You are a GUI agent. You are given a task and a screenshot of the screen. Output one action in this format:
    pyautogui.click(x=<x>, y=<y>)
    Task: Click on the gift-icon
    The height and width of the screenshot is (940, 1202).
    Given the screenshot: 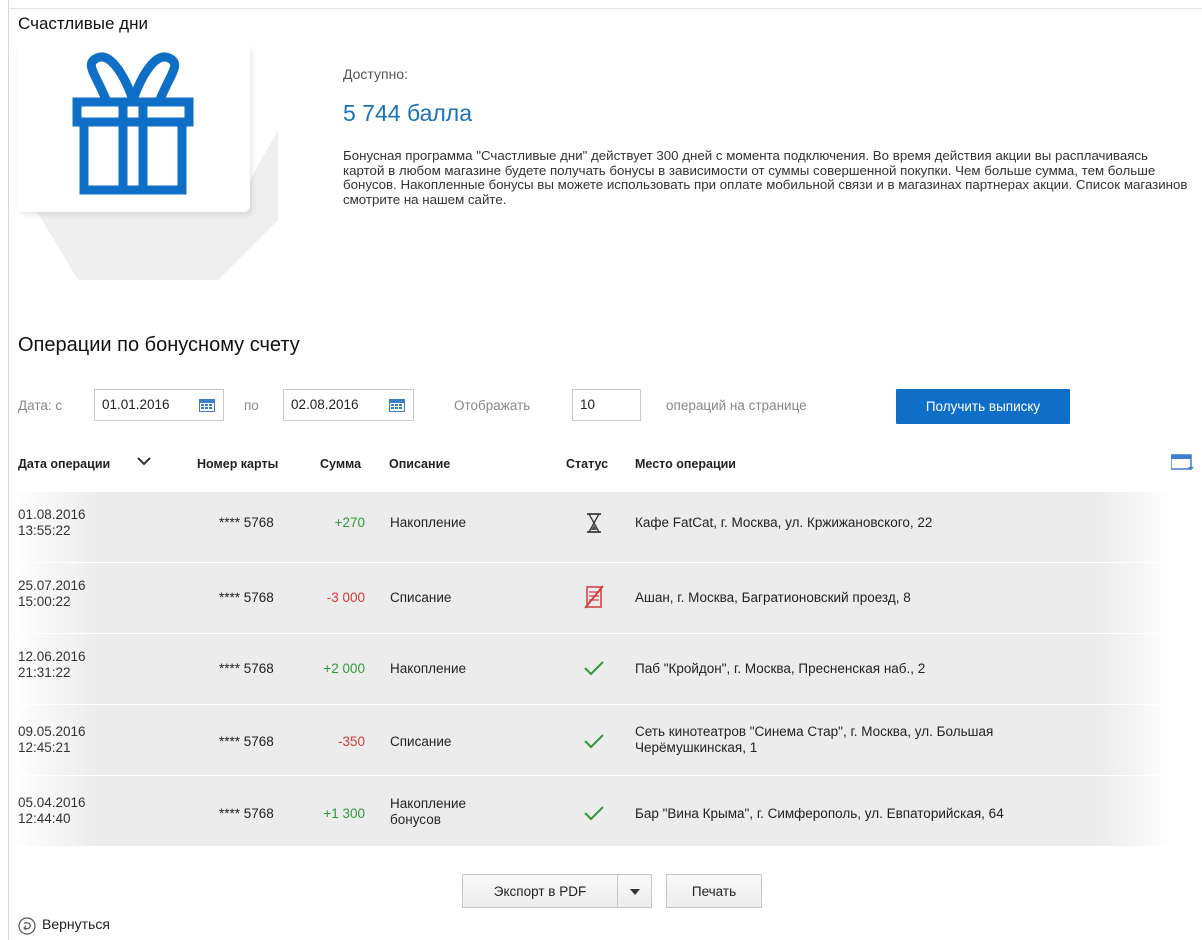 What is the action you would take?
    pyautogui.click(x=133, y=123)
    